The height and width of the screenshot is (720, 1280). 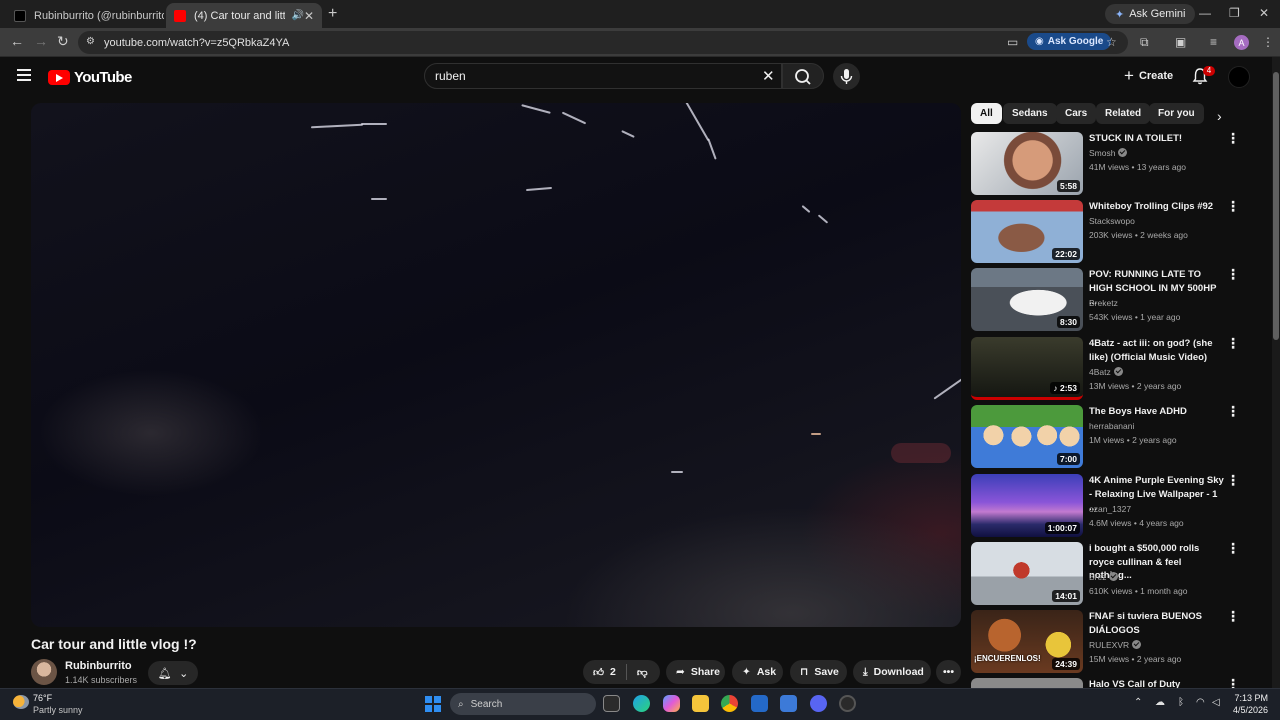 What do you see at coordinates (523, 704) in the screenshot?
I see `taskbar-search: ⌕ Search` at bounding box center [523, 704].